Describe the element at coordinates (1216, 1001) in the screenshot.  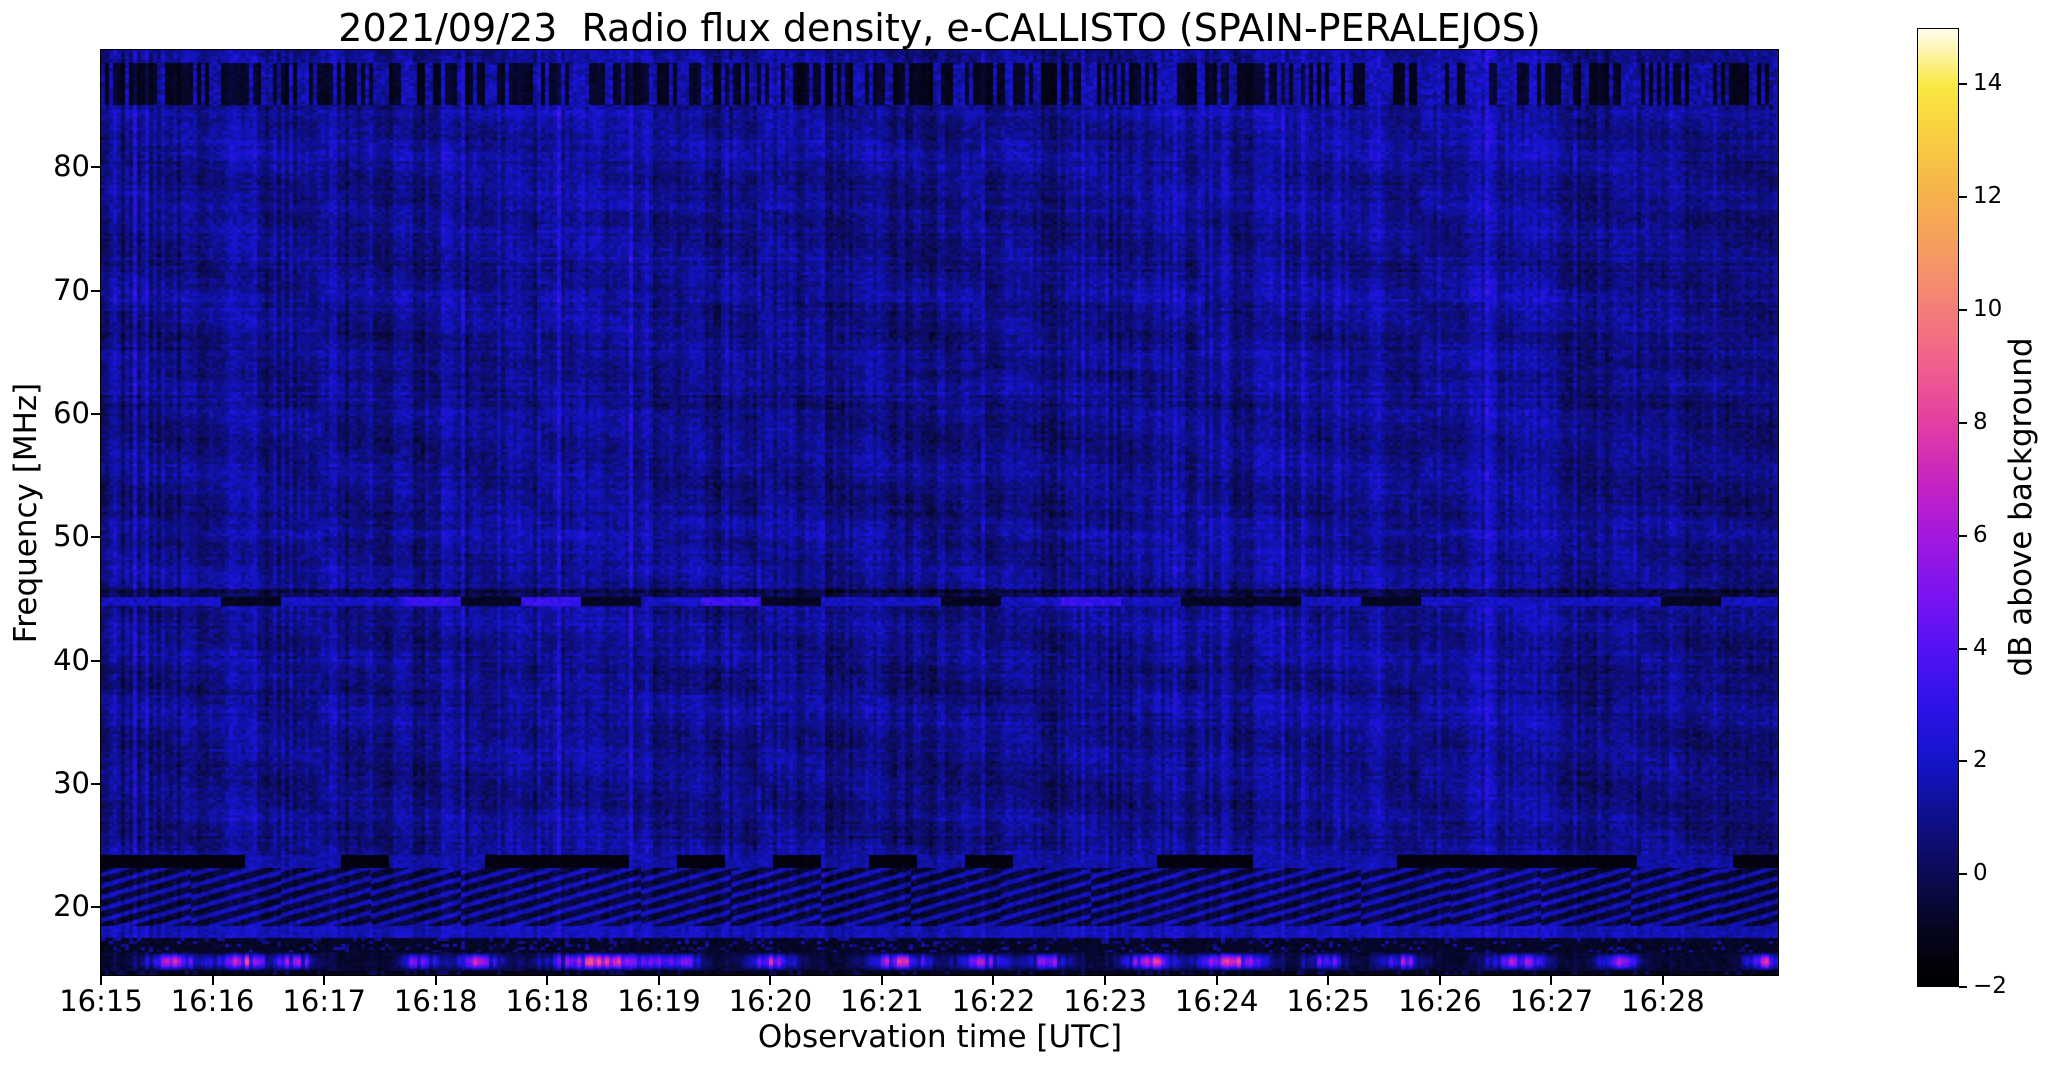
I see `x-tick-label: 16:24` at that location.